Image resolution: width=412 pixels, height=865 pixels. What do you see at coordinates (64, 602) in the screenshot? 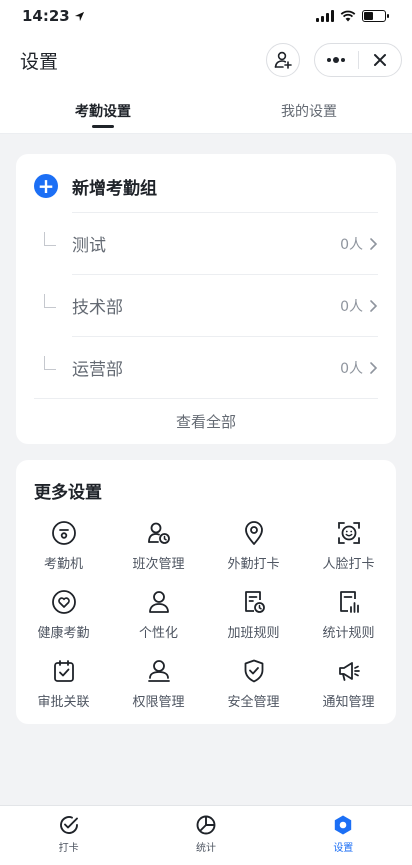
I see `heart-icon` at bounding box center [64, 602].